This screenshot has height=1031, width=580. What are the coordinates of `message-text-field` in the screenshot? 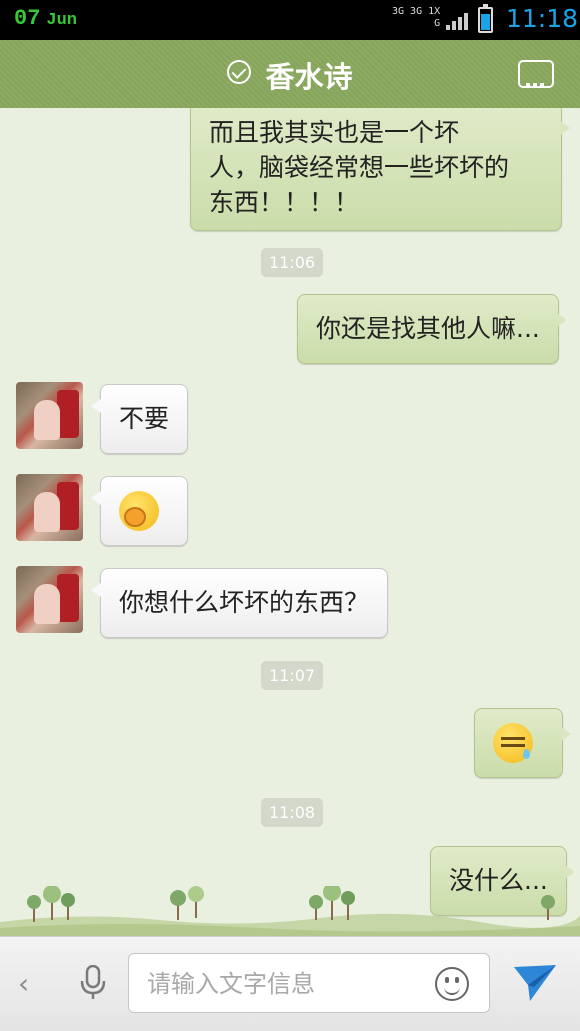 It's located at (309, 983).